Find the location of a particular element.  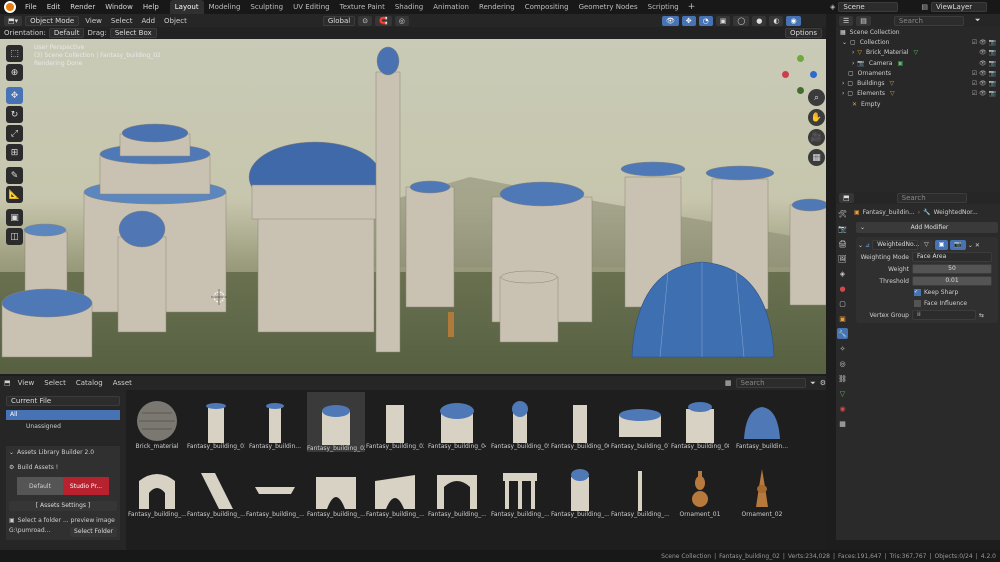

move-tool-icon: ✥ is located at coordinates (14, 95).